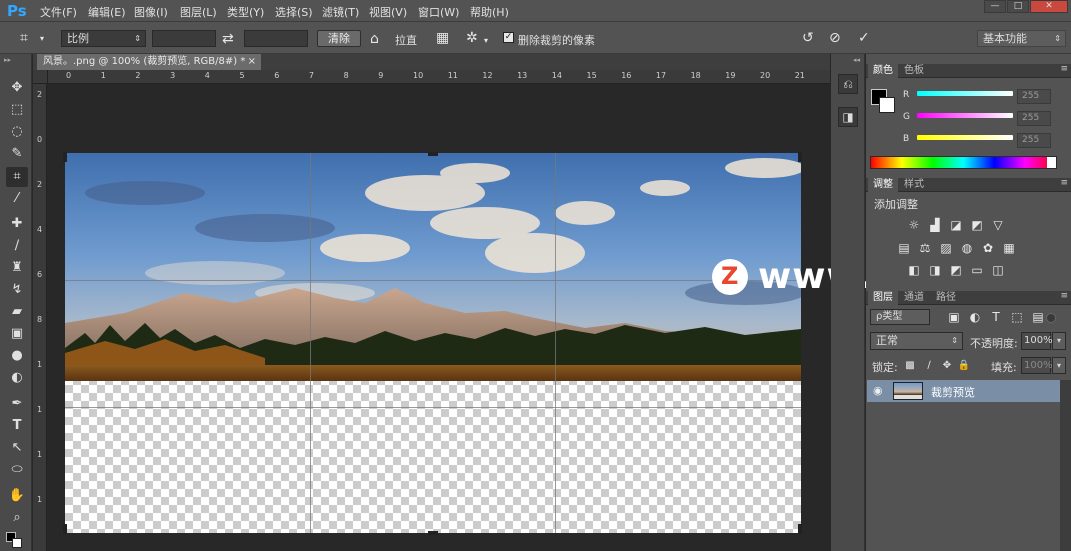 The image size is (1071, 551). I want to click on filter-shape-icon: ⬚, so click(1017, 317).